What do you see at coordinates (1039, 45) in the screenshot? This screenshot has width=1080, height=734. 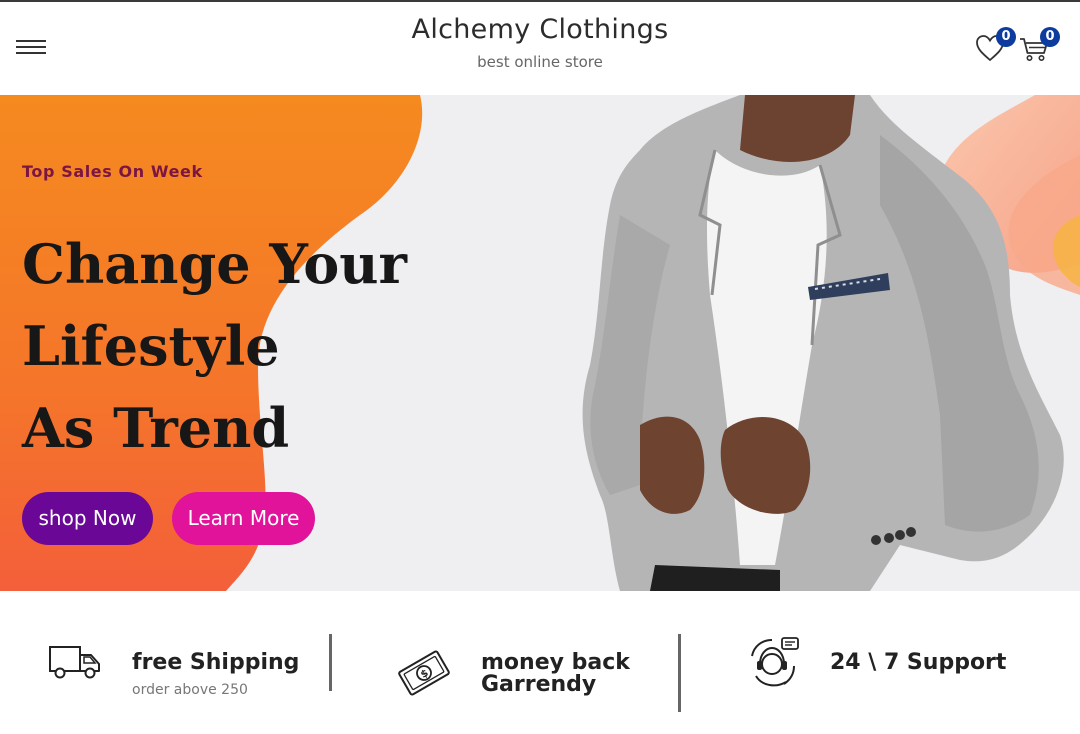 I see `cart-button: 0` at bounding box center [1039, 45].